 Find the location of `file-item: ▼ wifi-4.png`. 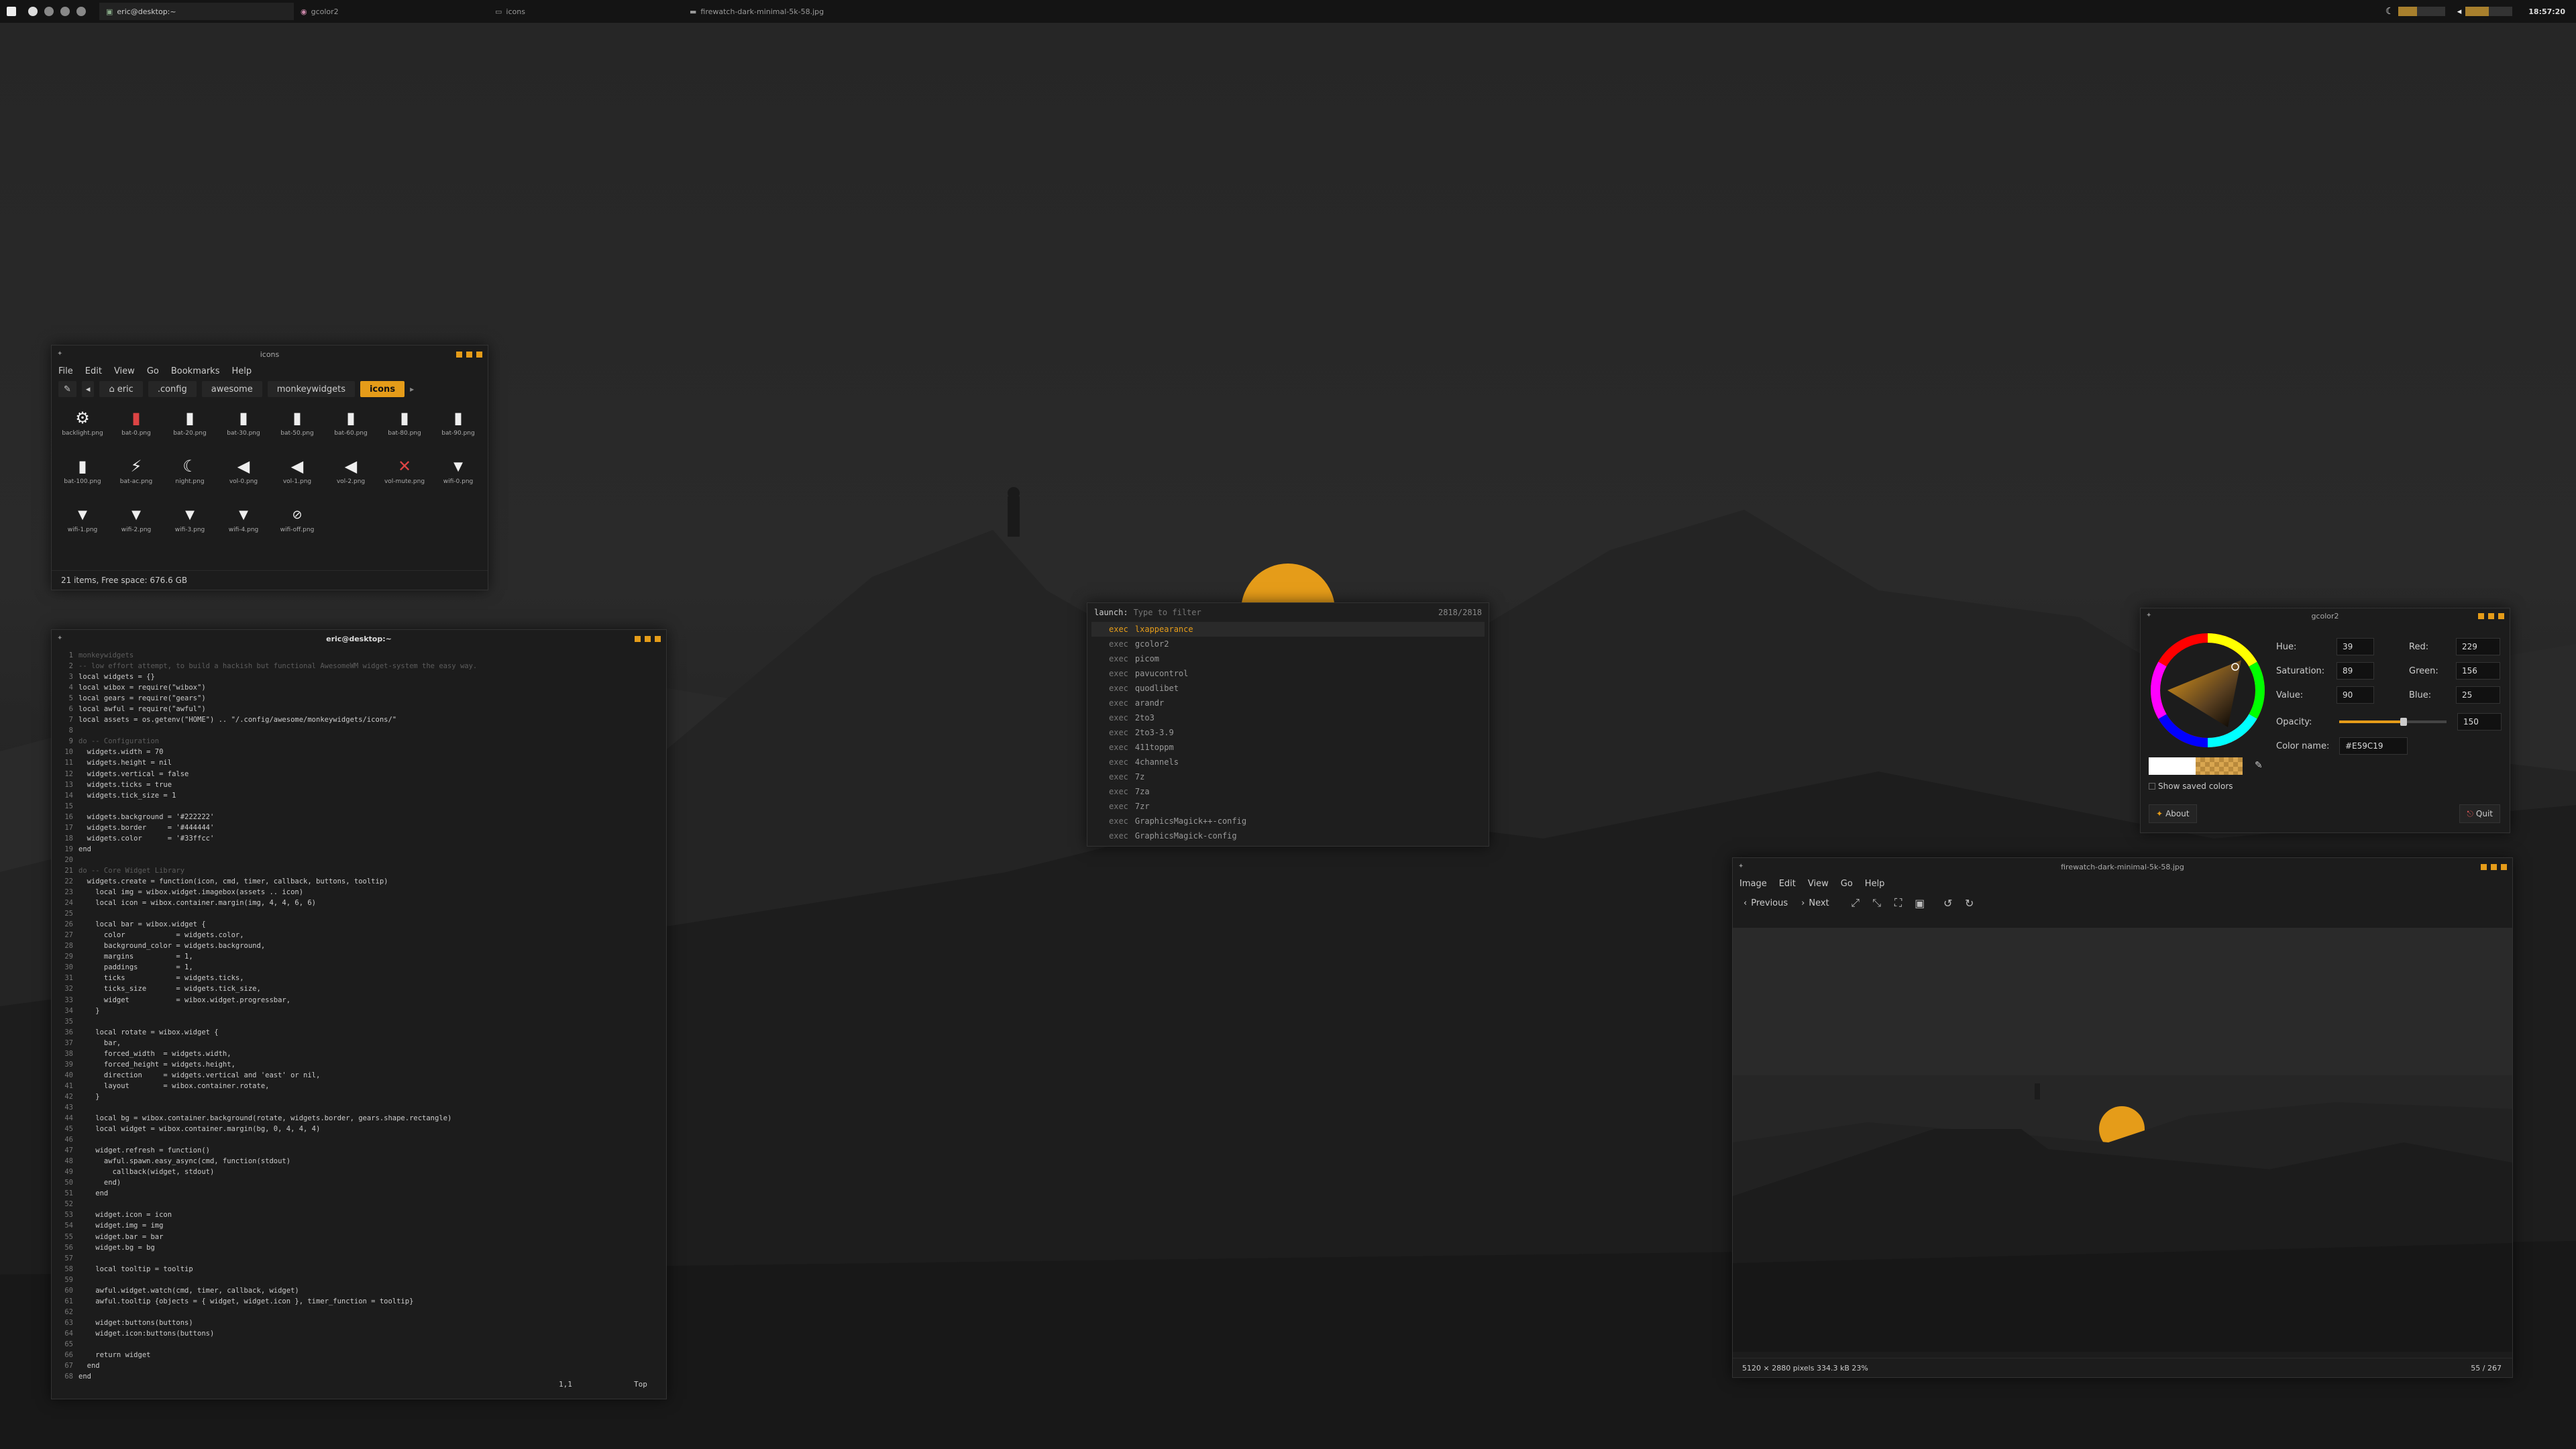

file-item: ▼ wifi-4.png is located at coordinates (243, 526).